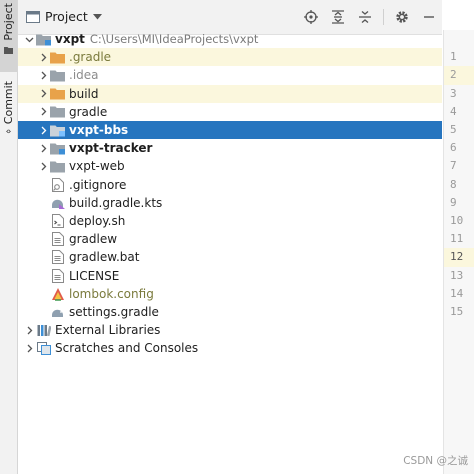 The image size is (474, 474). I want to click on tree-item-vxpt-web: vxpt-web, so click(230, 166).